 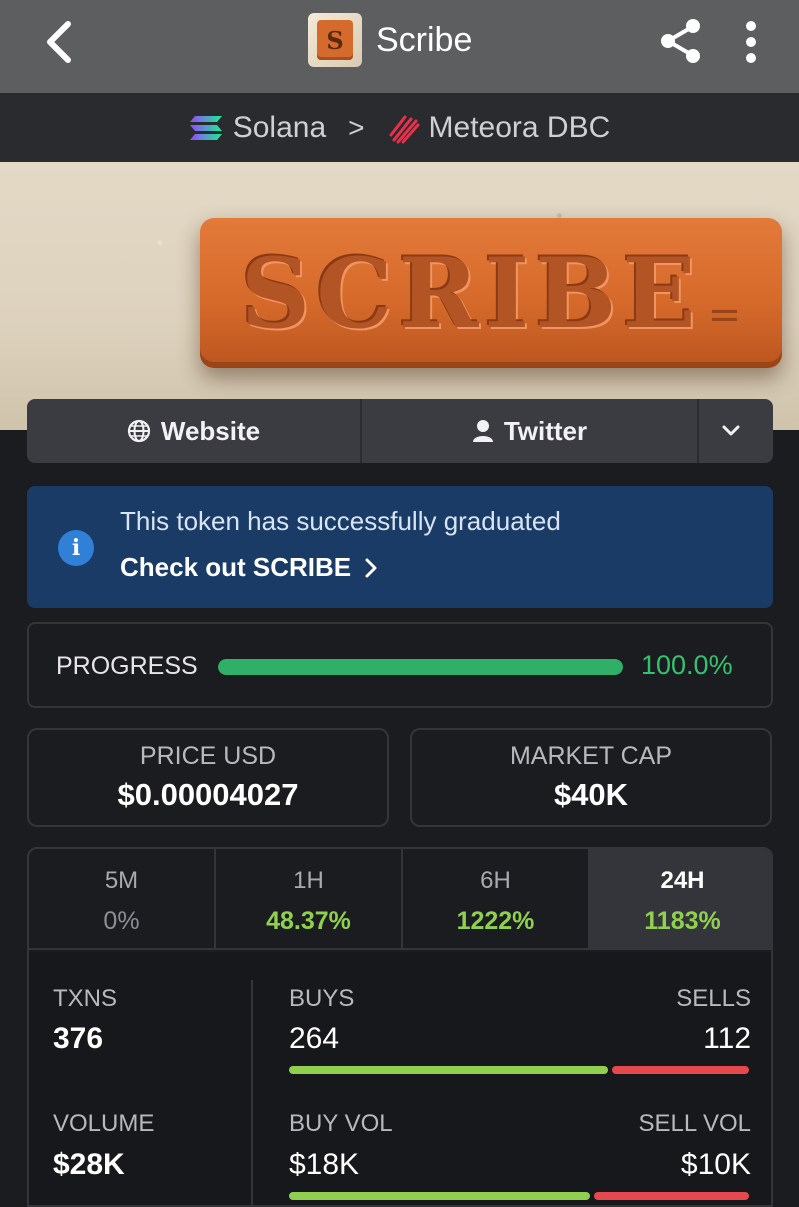 What do you see at coordinates (59, 42) in the screenshot?
I see `back-icon` at bounding box center [59, 42].